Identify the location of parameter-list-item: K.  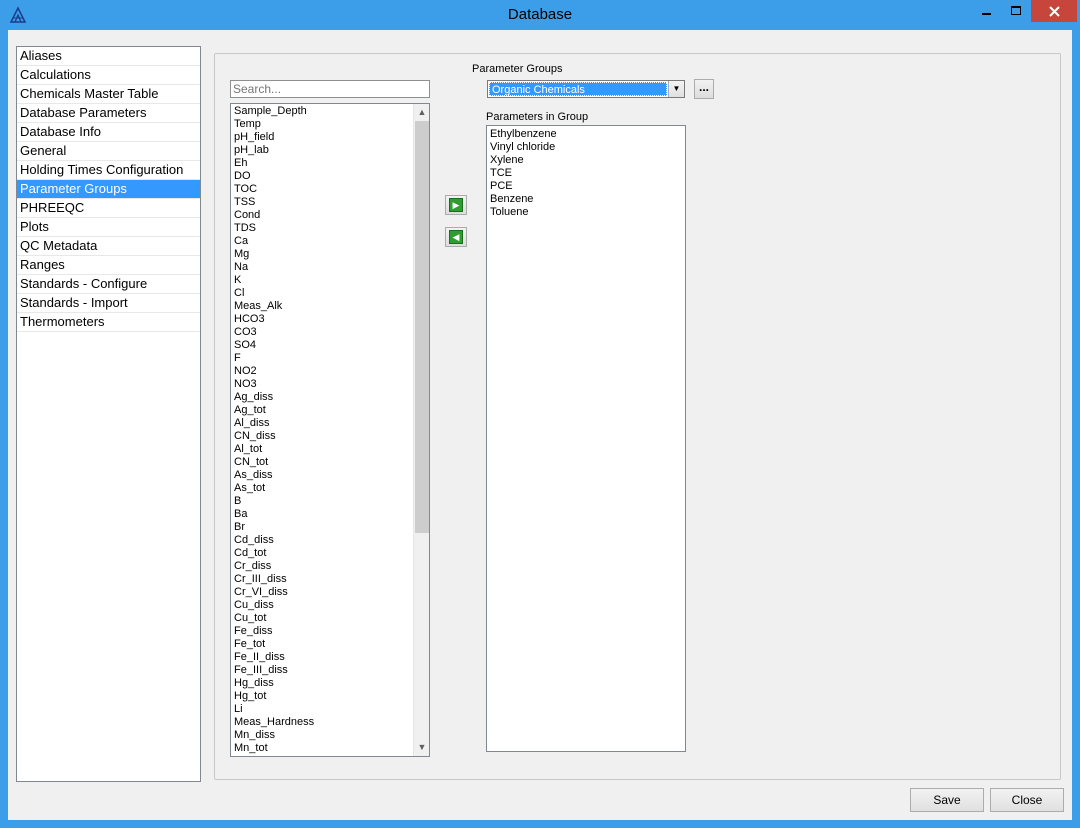
(323, 280).